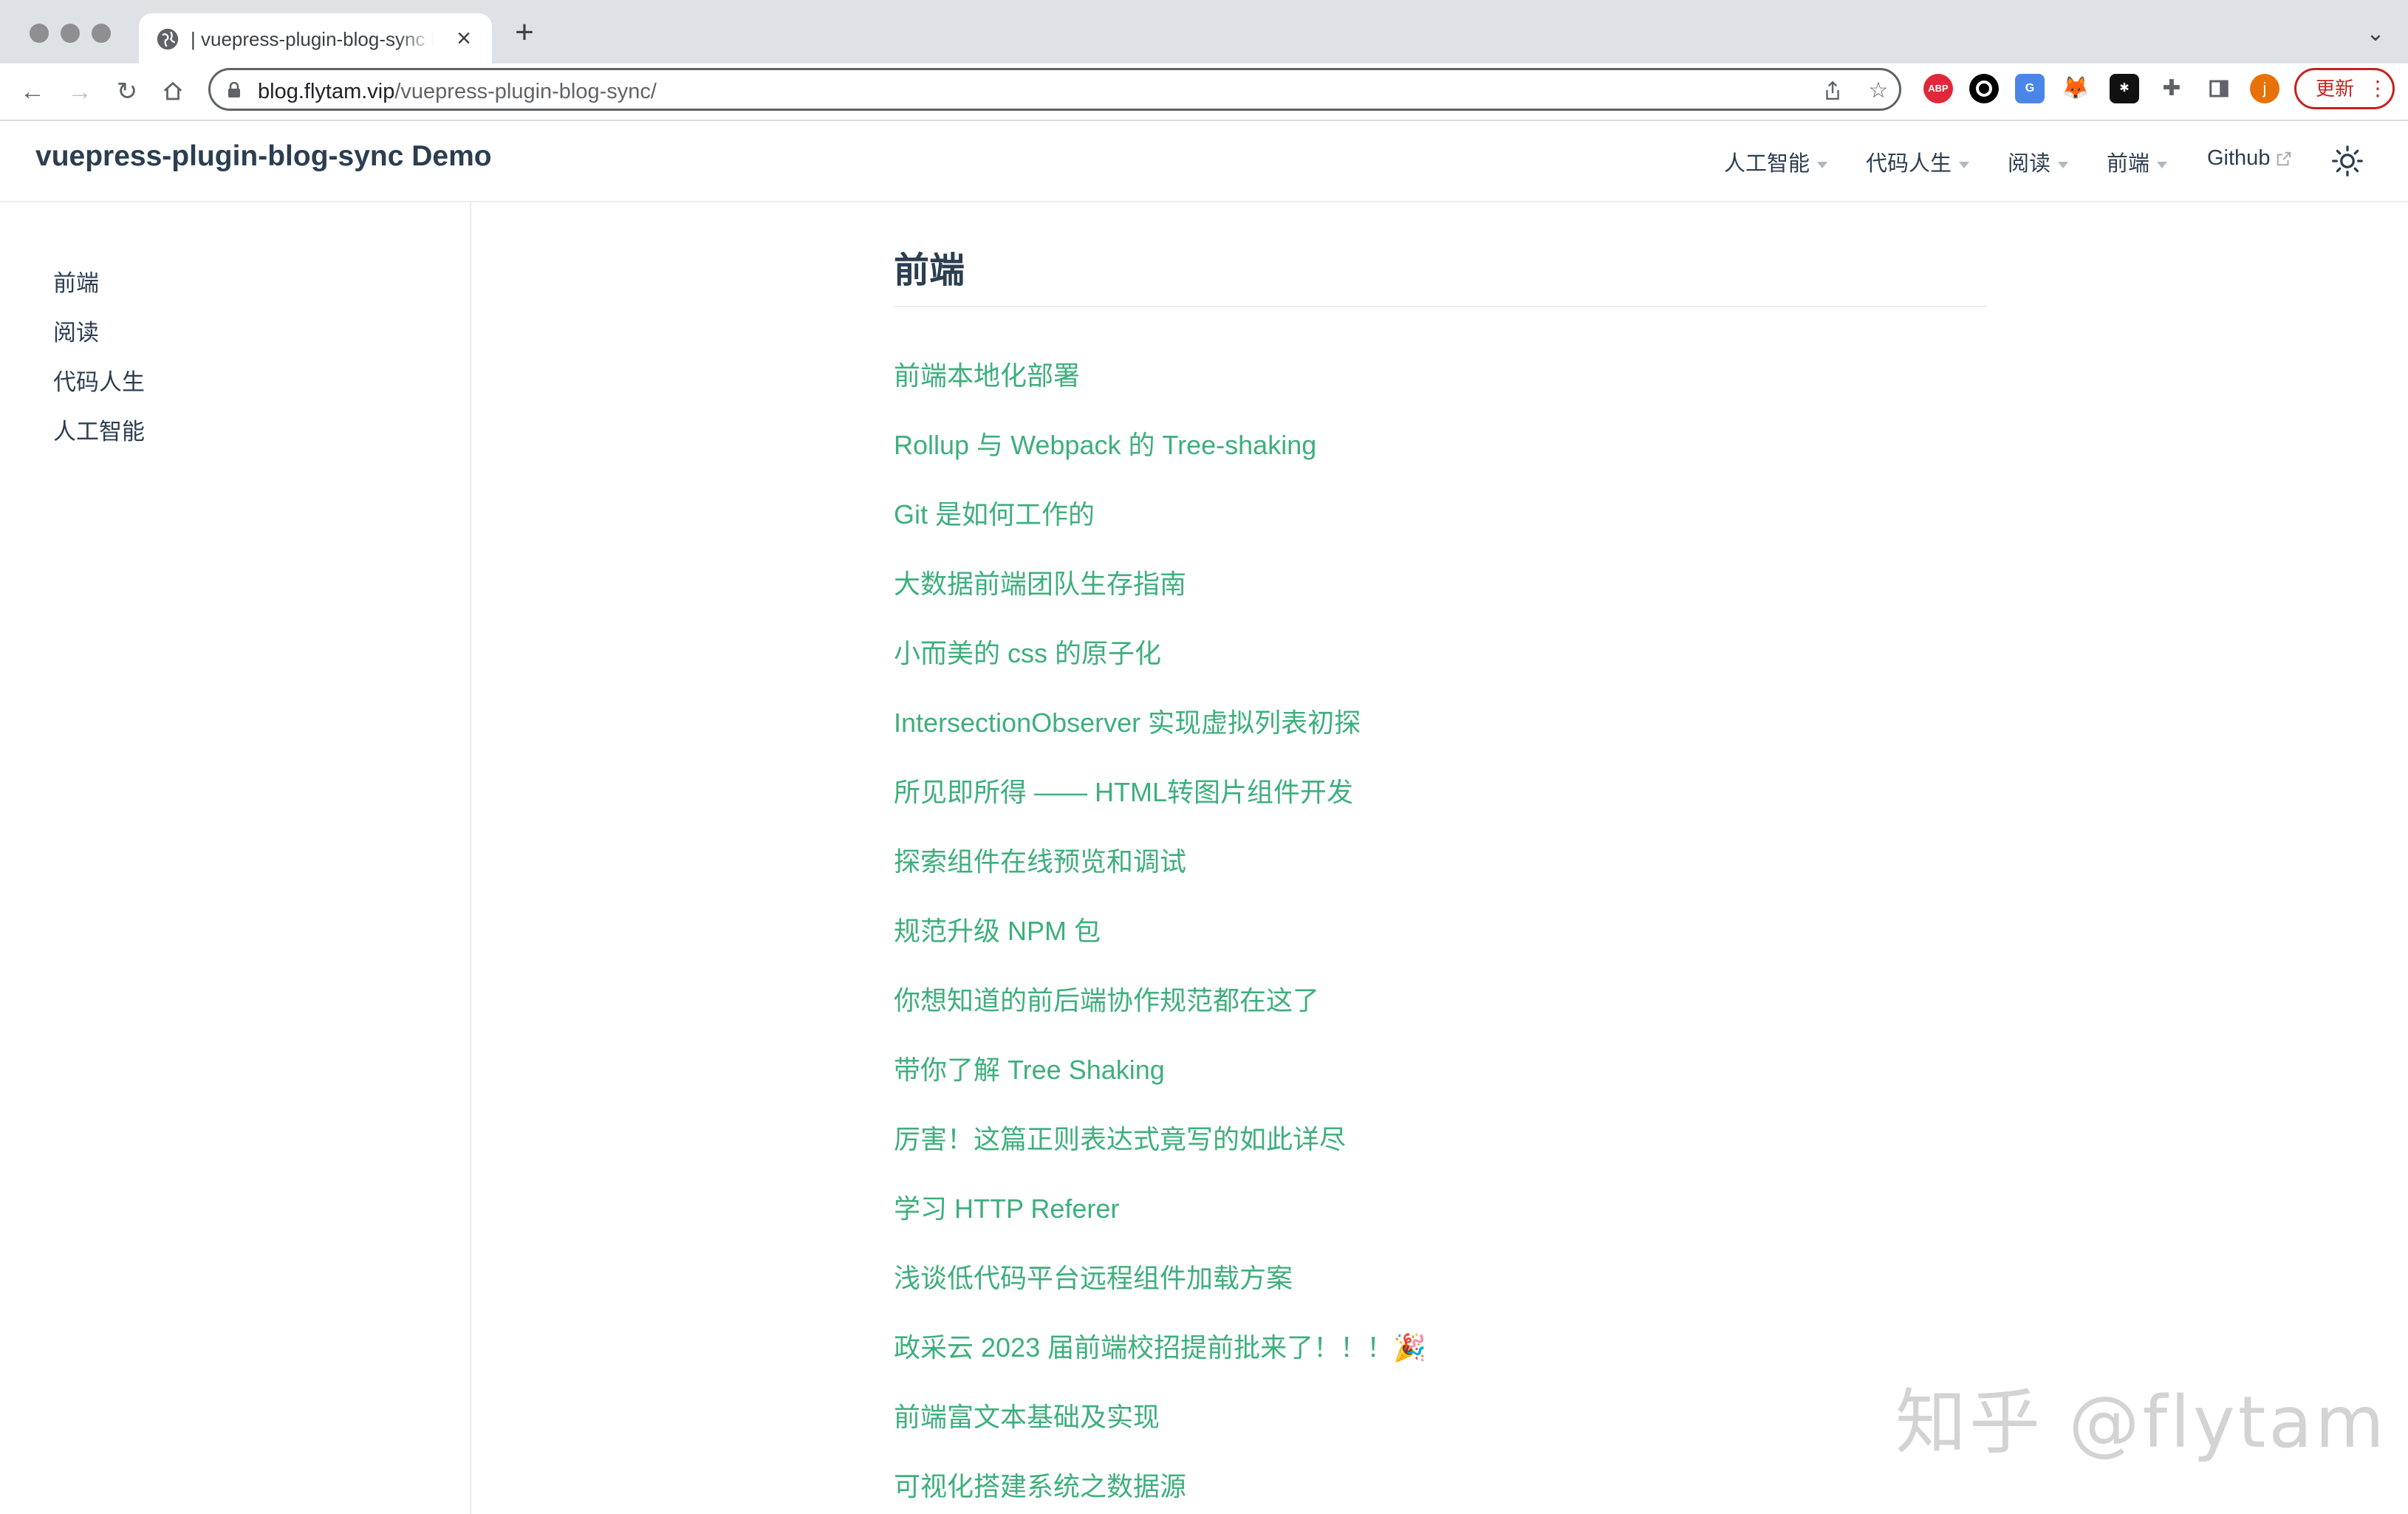 The width and height of the screenshot is (2408, 1514). I want to click on nav-item-ai: 人工智能, so click(1776, 161).